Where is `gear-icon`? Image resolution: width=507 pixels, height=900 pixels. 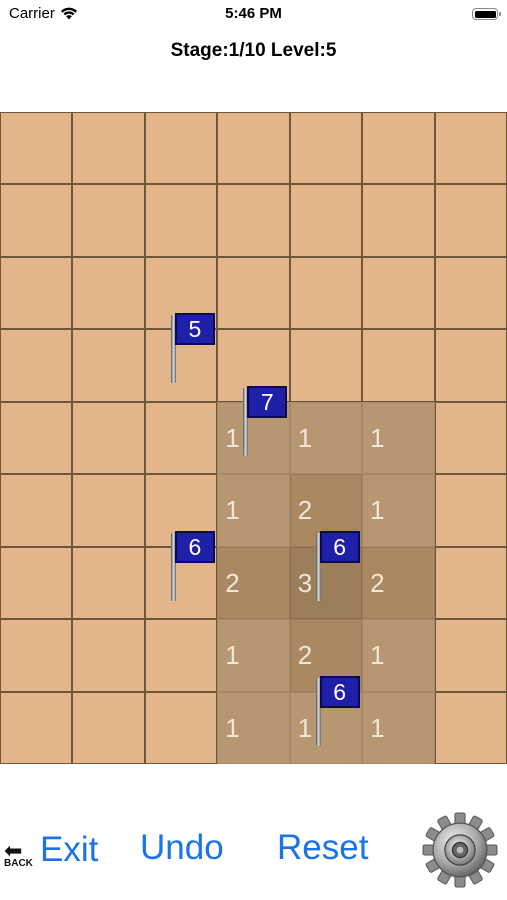 gear-icon is located at coordinates (460, 850).